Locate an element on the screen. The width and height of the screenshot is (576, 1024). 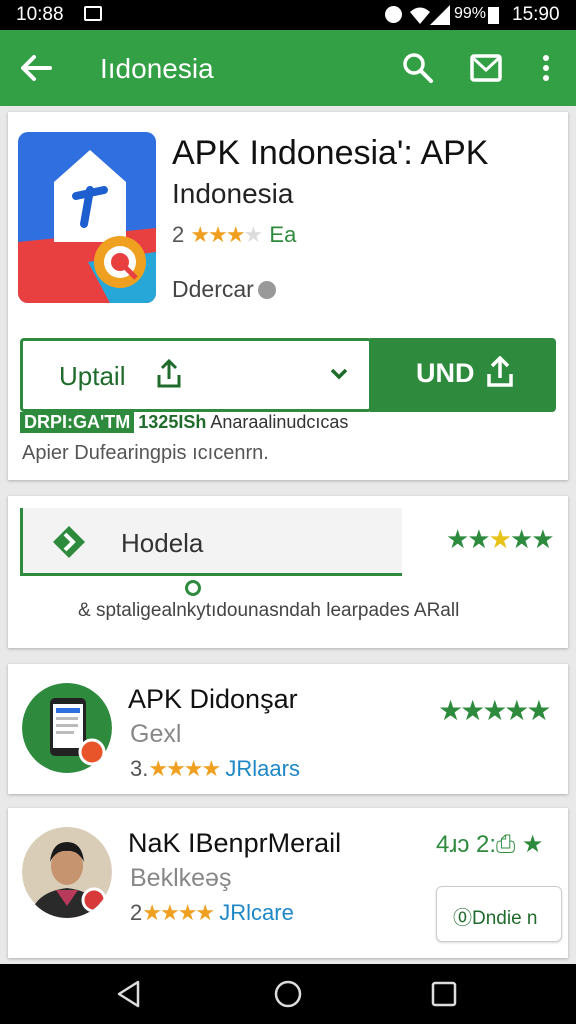
meta-text: Anaraalinudcıcas is located at coordinates (279, 422).